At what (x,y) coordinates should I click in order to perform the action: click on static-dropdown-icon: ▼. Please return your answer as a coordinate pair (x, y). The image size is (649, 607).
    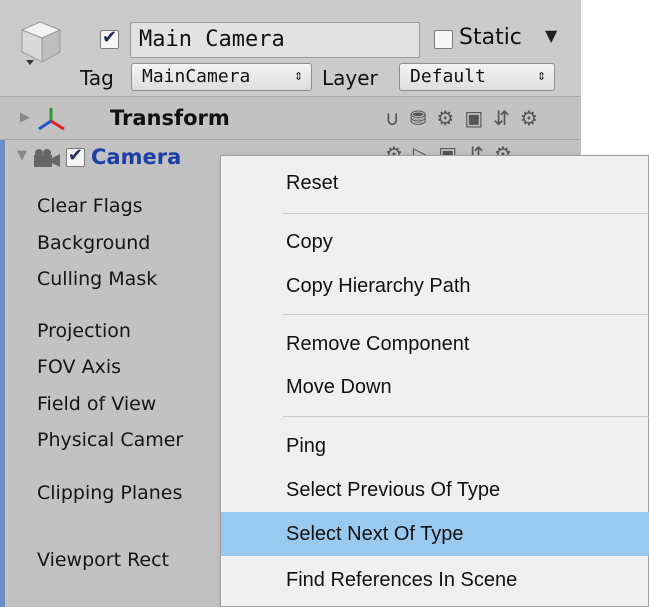
    Looking at the image, I should click on (551, 35).